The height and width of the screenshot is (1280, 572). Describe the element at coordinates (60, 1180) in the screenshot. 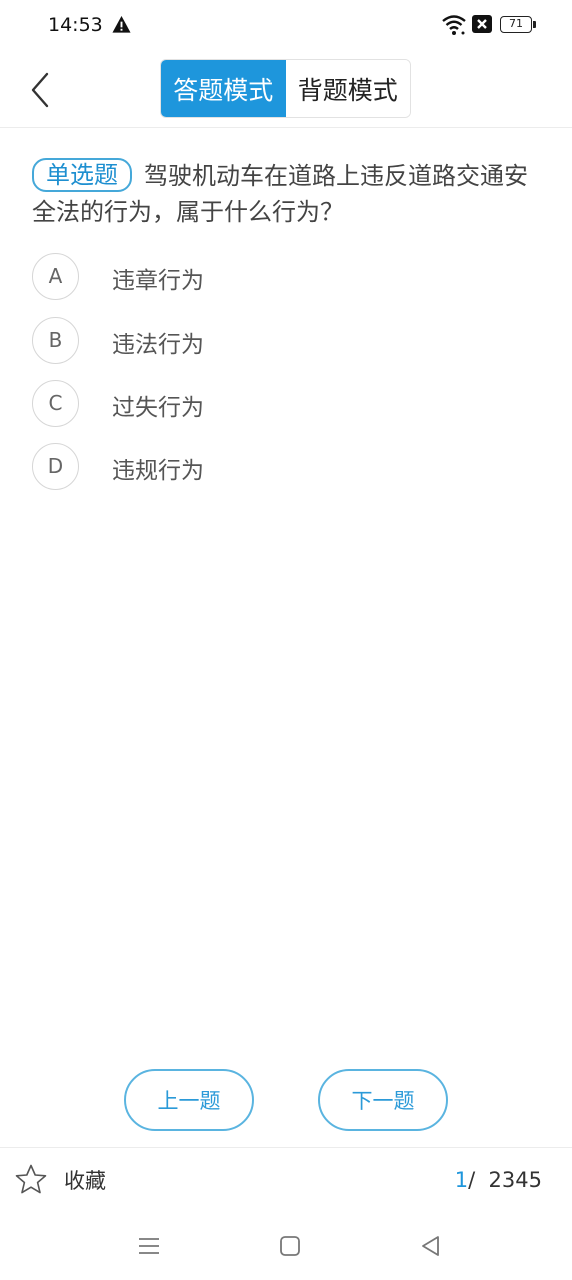

I see `favorite-button: 收藏` at that location.